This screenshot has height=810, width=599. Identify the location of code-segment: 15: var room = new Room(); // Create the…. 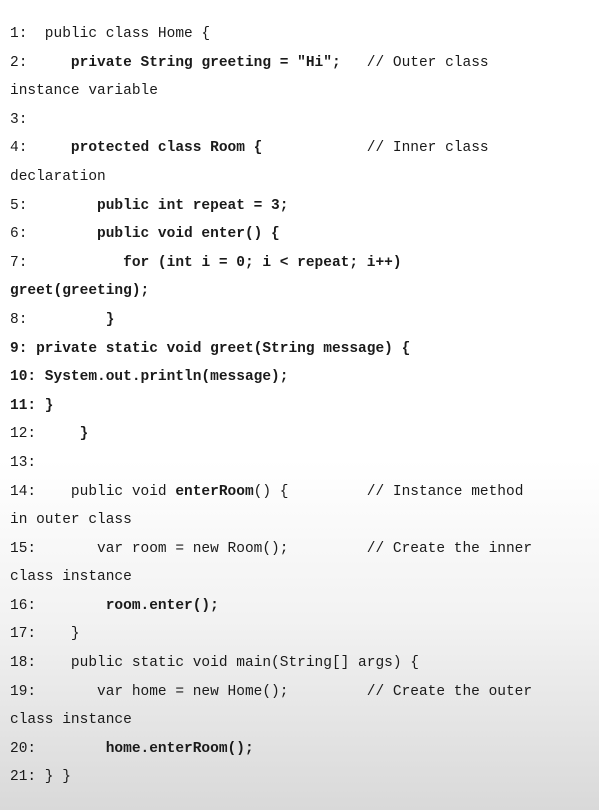
(271, 548).